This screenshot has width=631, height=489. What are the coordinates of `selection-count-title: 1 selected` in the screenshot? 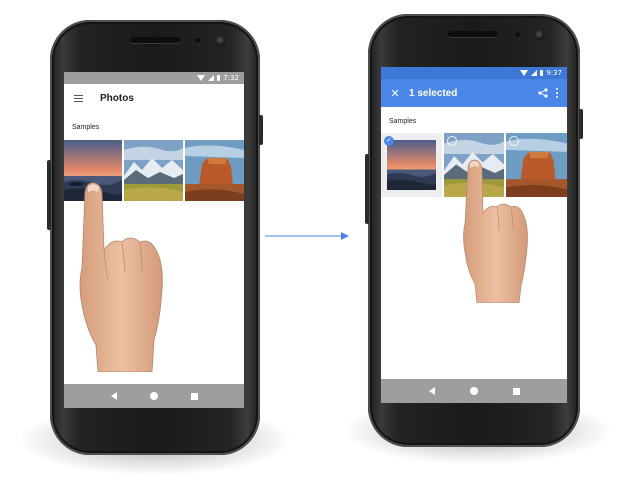 It's located at (433, 93).